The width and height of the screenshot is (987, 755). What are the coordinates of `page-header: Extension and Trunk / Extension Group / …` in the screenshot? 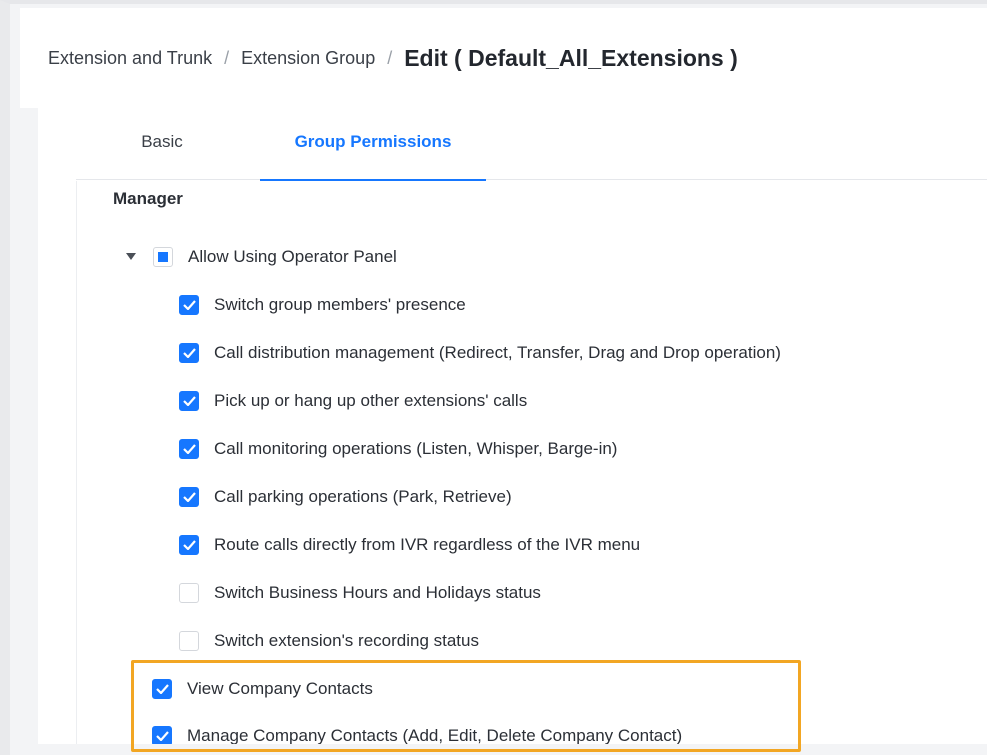 It's located at (503, 58).